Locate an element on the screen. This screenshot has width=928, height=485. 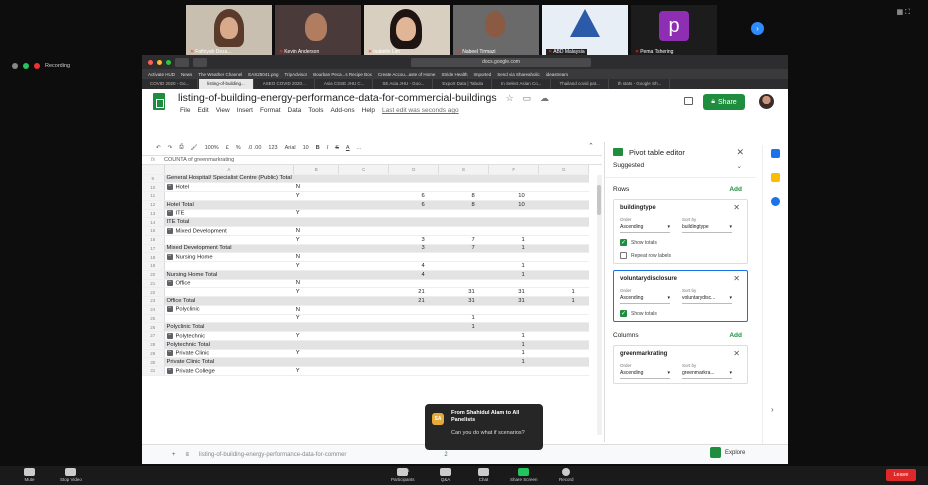
leave-button: Leave is located at coordinates (901, 475).